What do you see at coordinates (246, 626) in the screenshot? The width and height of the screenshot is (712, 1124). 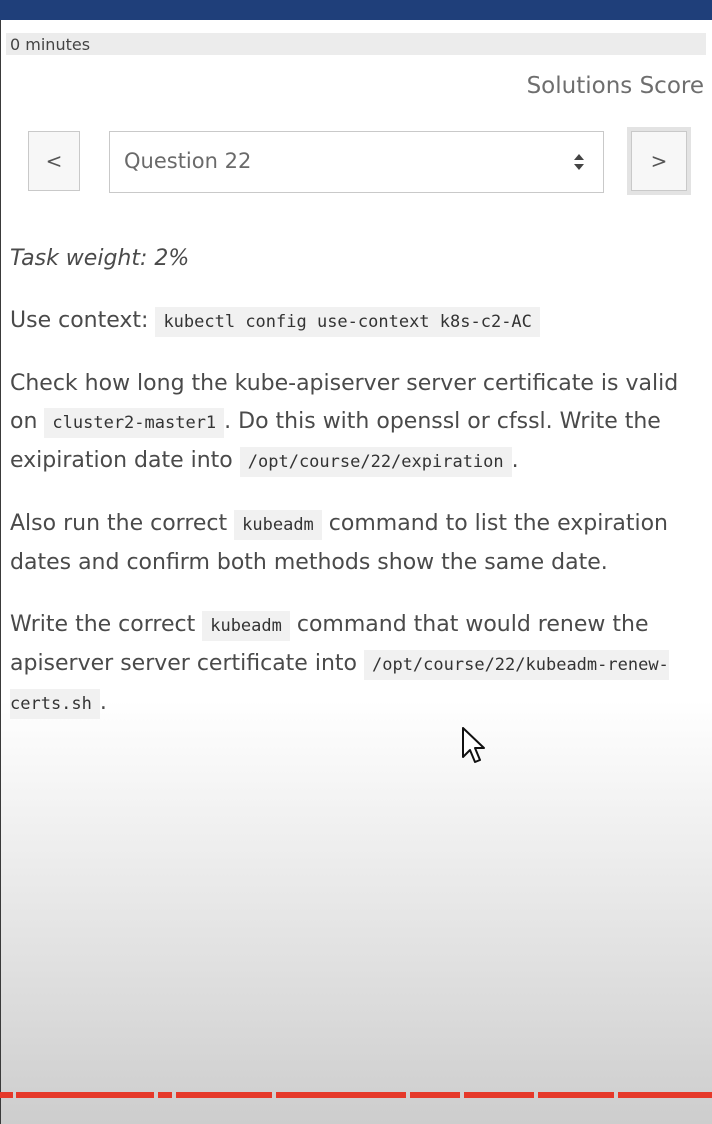 I see `kubeadm-code-renew: kubeadm` at bounding box center [246, 626].